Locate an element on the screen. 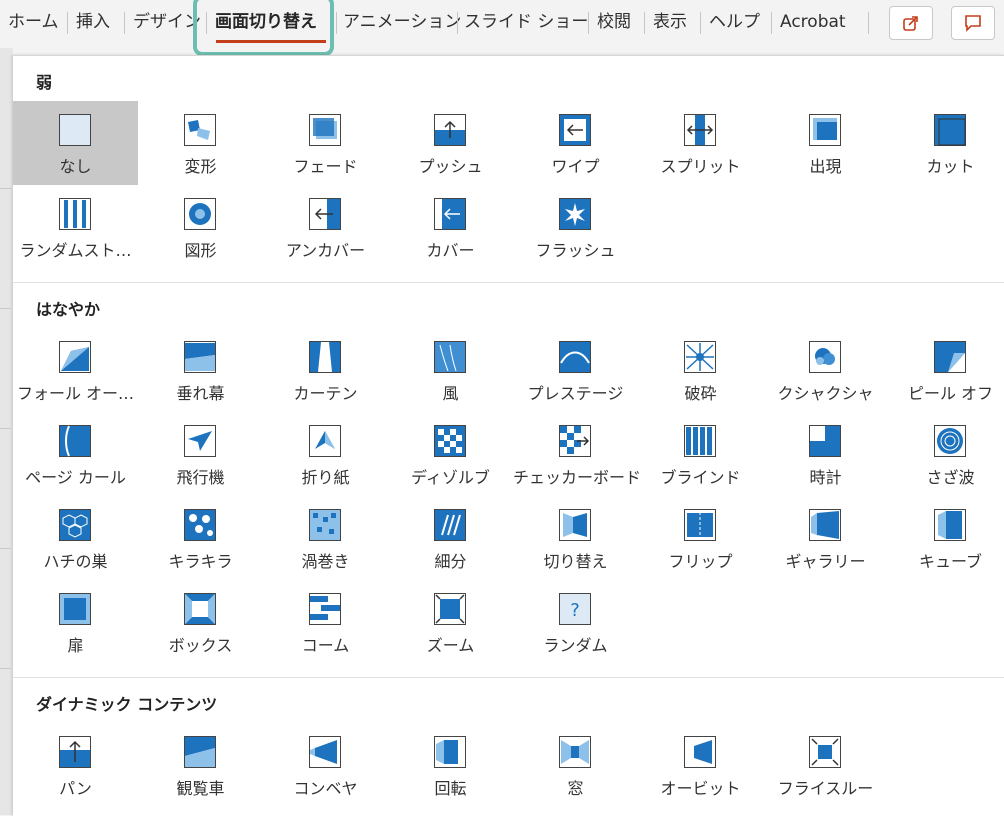 The image size is (1004, 816). ripple-icon is located at coordinates (950, 441).